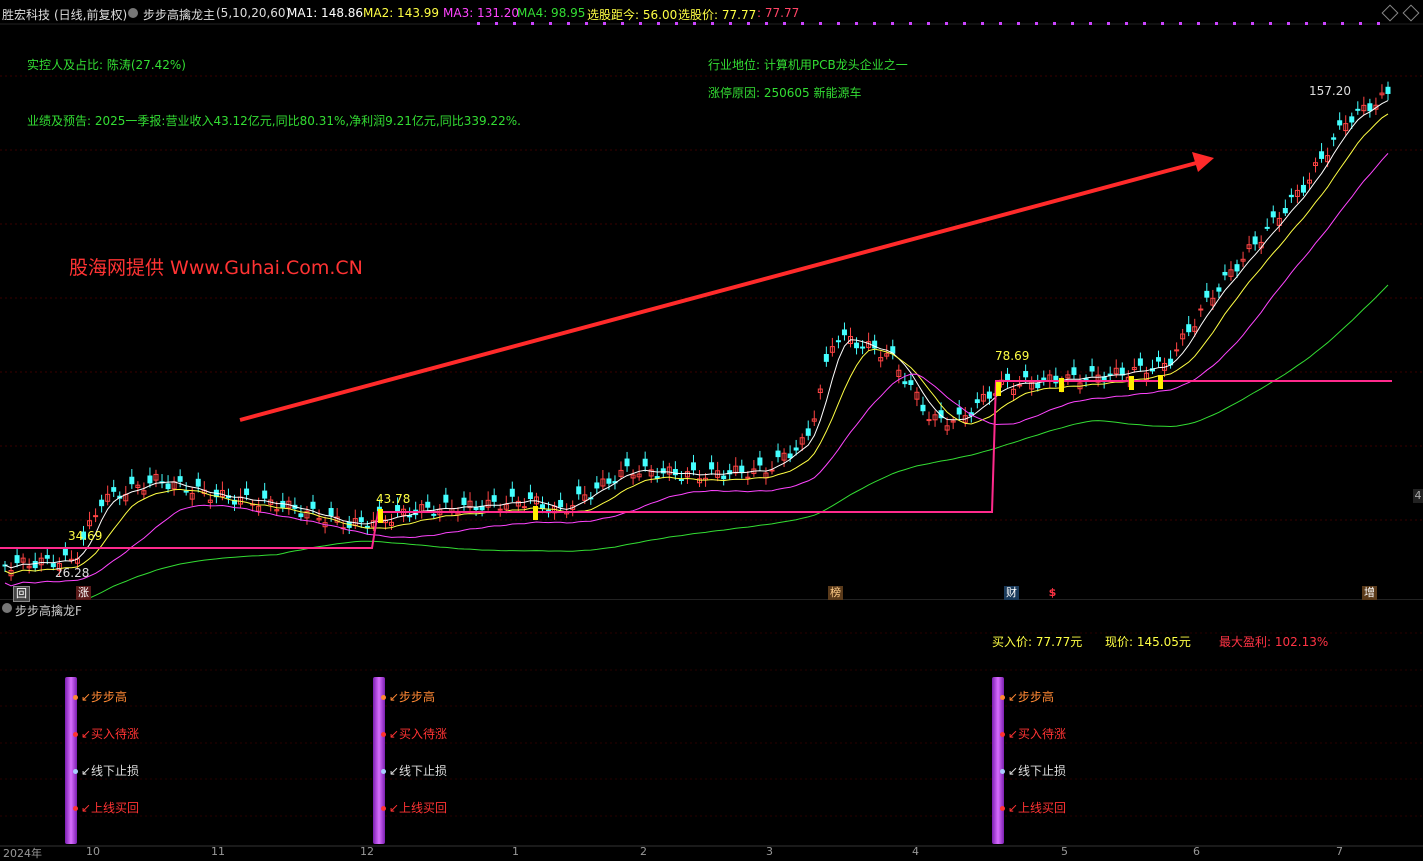 The image size is (1423, 861). I want to click on pick-price-2: : 77.77, so click(778, 13).